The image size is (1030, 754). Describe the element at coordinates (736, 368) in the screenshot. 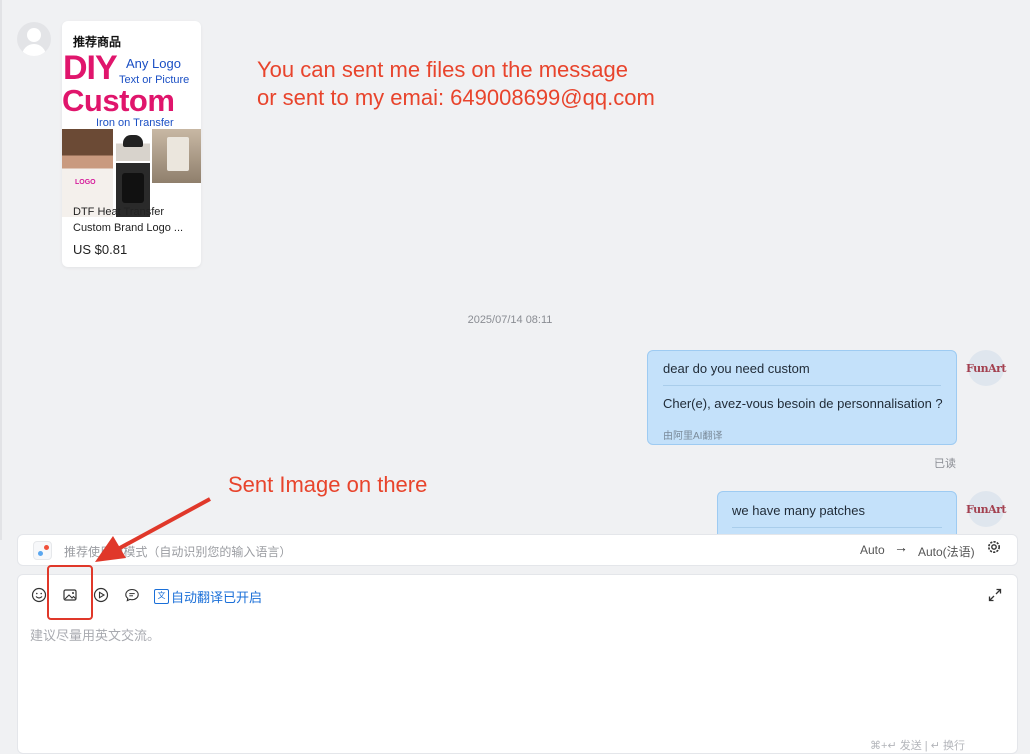

I see `message-text: dear do you need custom` at that location.